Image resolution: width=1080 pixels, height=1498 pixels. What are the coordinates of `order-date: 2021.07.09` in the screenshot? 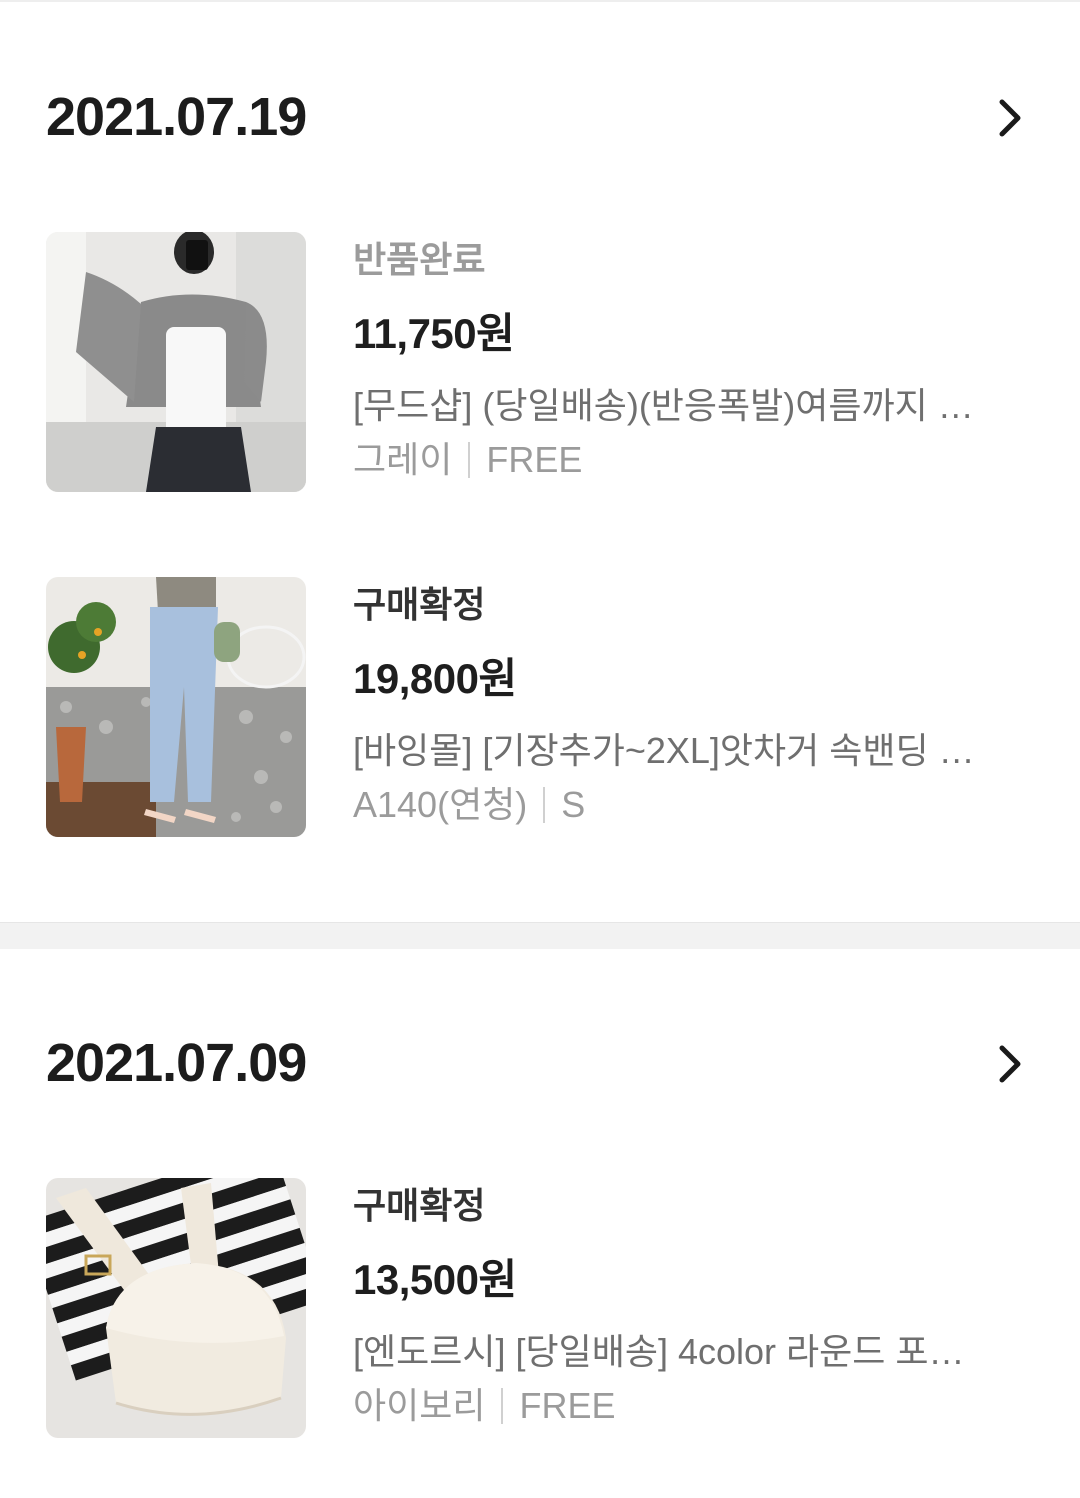 It's located at (176, 1063).